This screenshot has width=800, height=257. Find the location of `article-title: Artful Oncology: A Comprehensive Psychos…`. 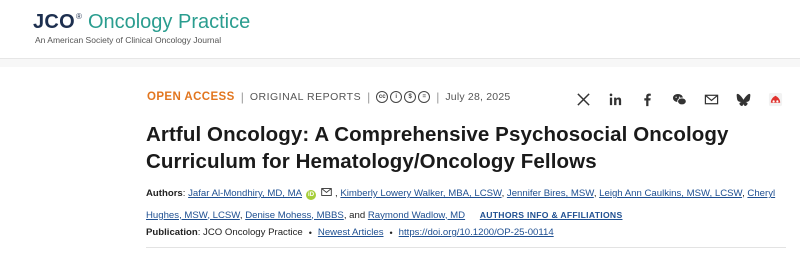

article-title: Artful Oncology: A Comprehensive Psychos… is located at coordinates (437, 148).